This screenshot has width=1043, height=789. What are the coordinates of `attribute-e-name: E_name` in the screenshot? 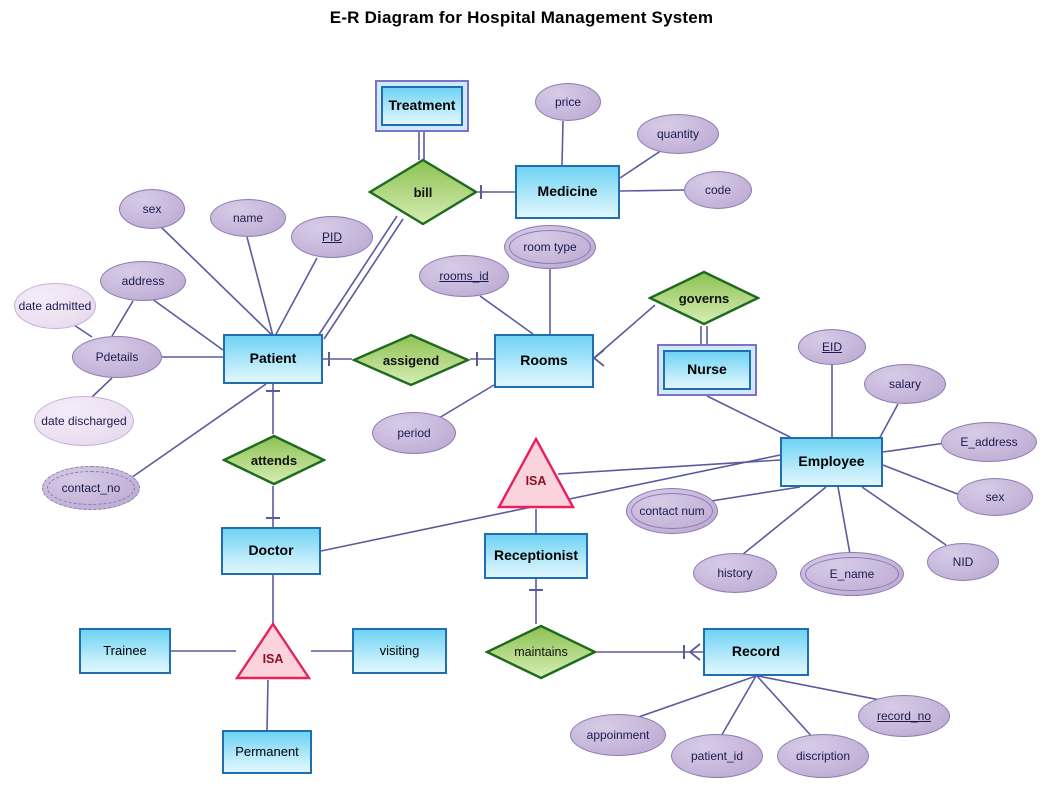 It's located at (852, 574).